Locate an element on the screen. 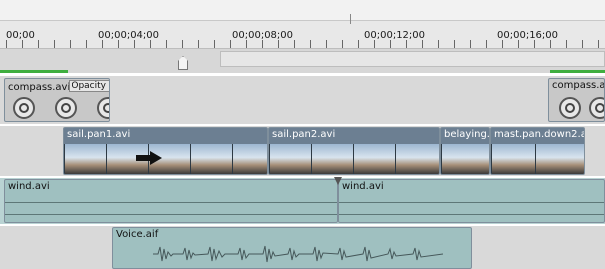  video-clip-compass: compass.avi Opacity is located at coordinates (57, 100).